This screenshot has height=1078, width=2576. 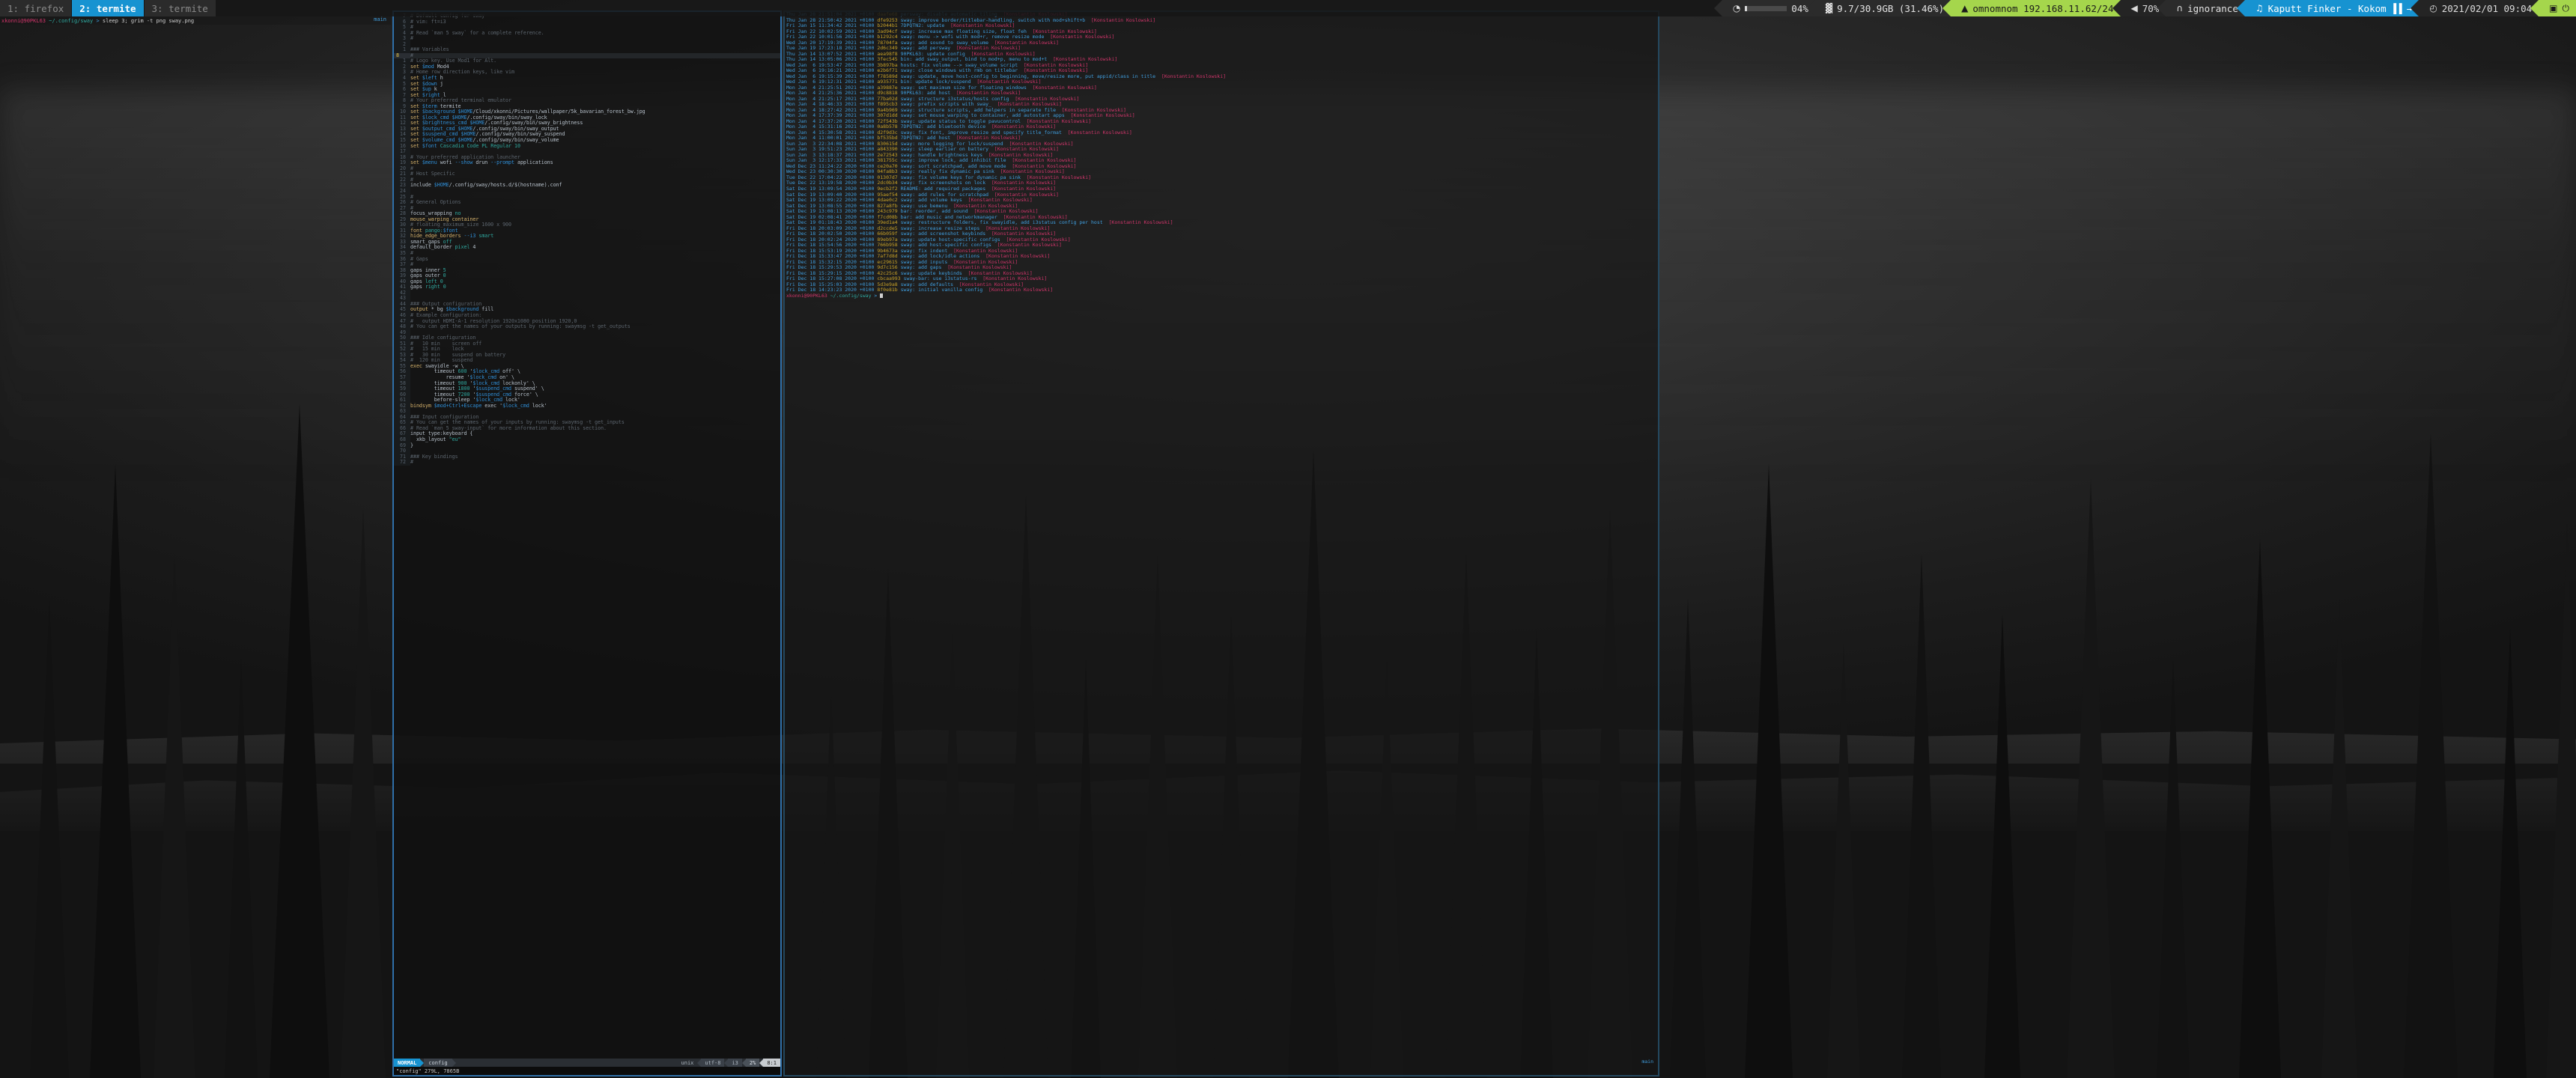 What do you see at coordinates (36, 8) in the screenshot?
I see `workspace-button-1: 1: firefox` at bounding box center [36, 8].